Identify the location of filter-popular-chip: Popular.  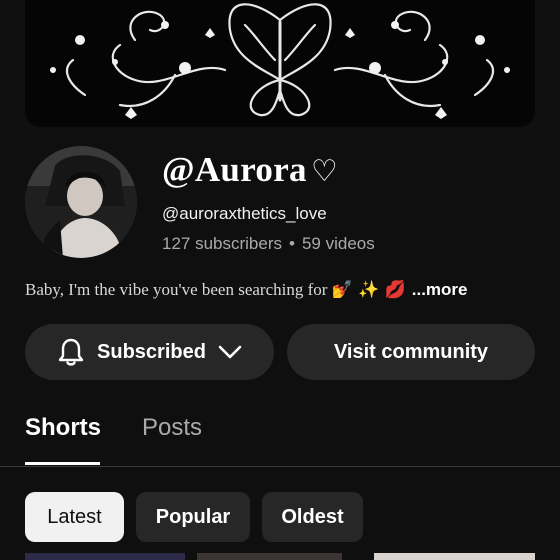
(193, 517).